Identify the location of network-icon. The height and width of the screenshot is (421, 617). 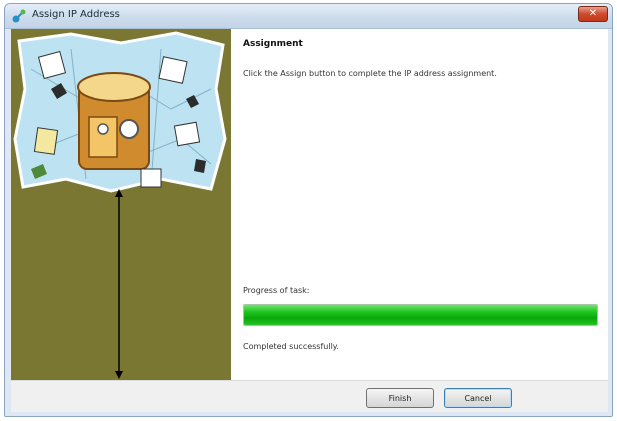
(19, 16).